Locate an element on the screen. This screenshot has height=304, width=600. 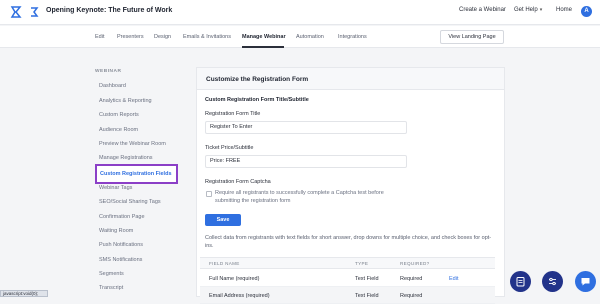
get-help-label: Get Help is located at coordinates (526, 10).